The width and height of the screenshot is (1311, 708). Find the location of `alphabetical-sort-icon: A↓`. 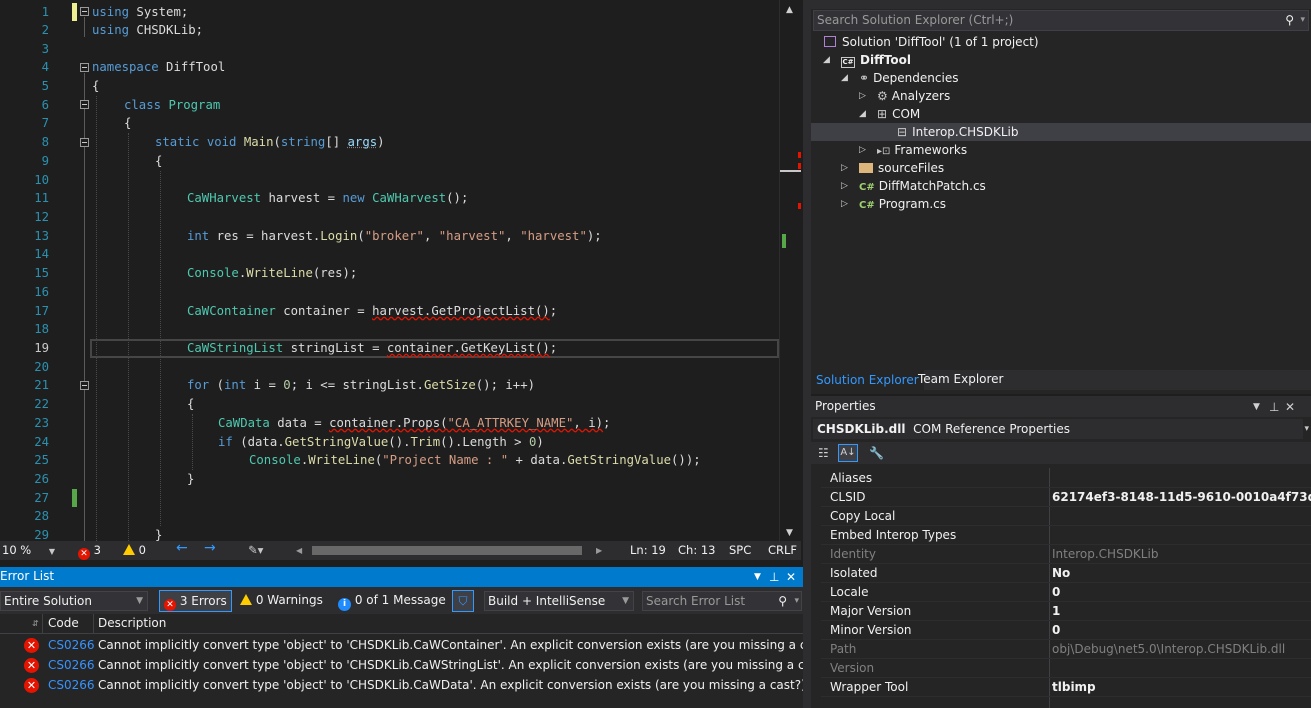

alphabetical-sort-icon: A↓ is located at coordinates (848, 453).